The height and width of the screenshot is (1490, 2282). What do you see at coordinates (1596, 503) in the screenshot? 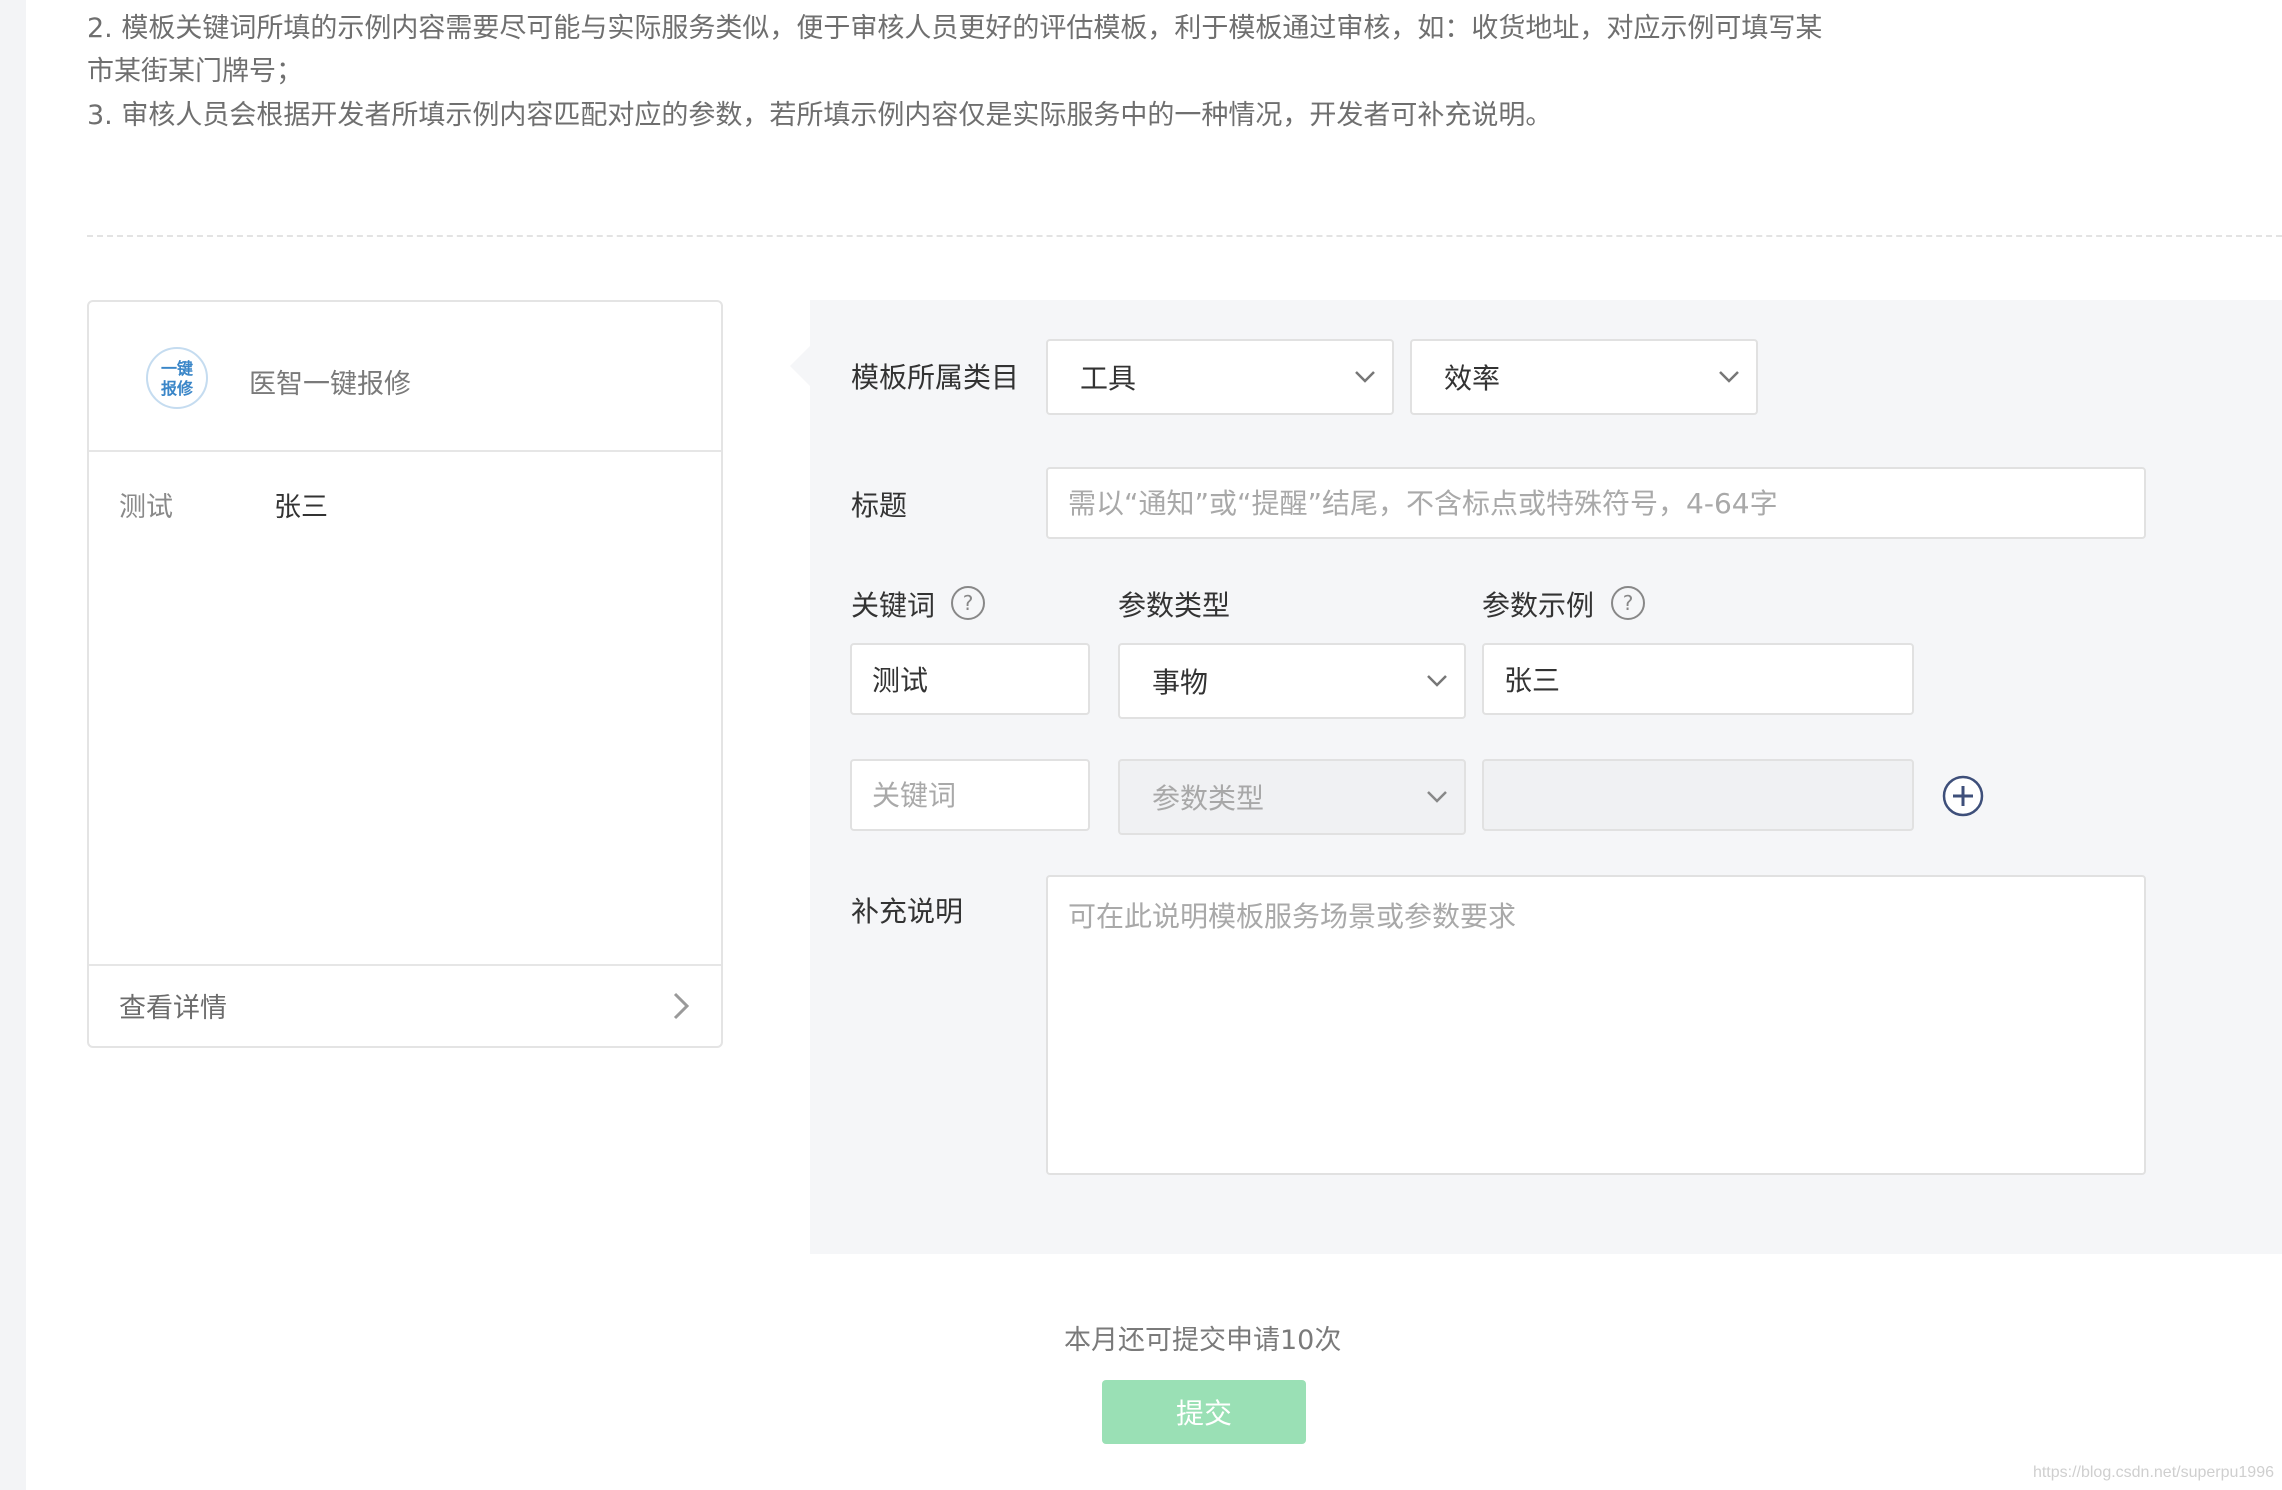
I see `title-input` at bounding box center [1596, 503].